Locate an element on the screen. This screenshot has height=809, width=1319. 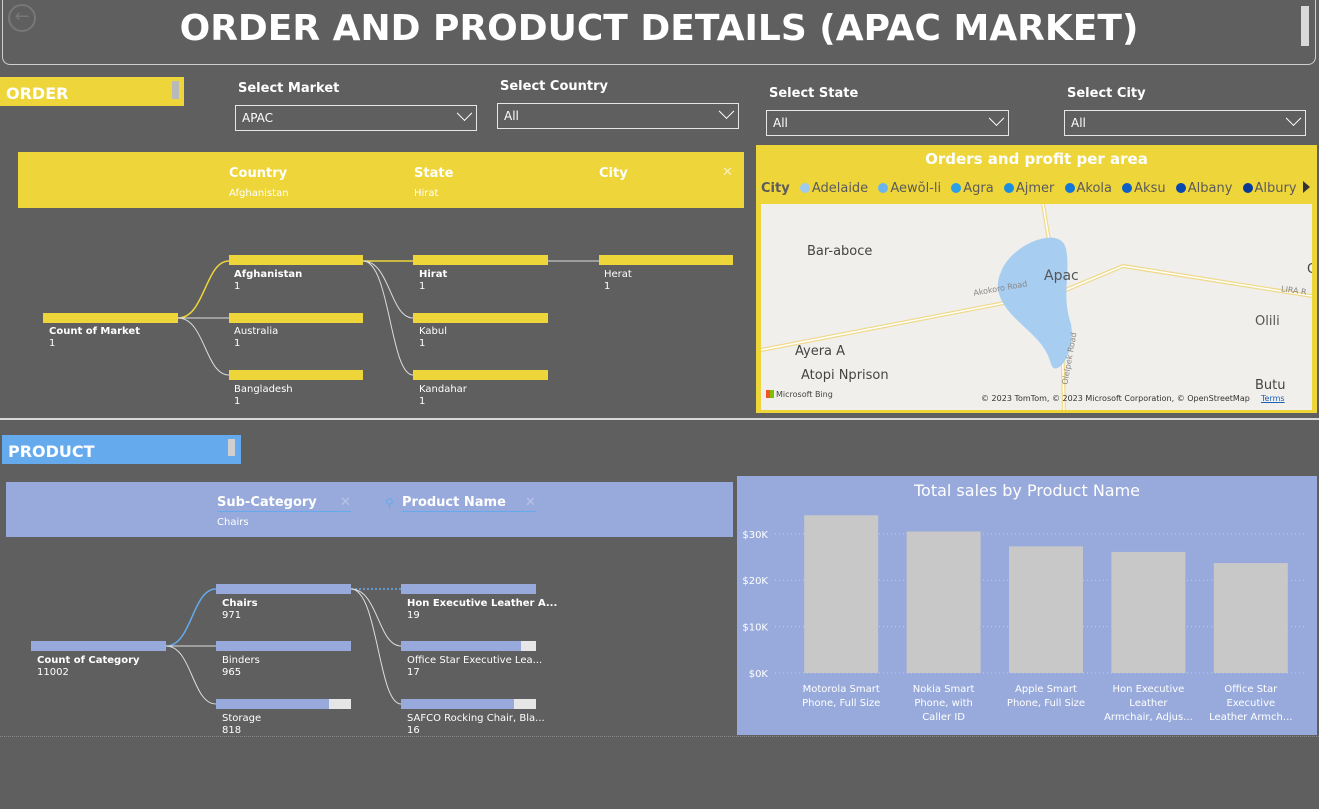
state-dropdown: All is located at coordinates (887, 123).